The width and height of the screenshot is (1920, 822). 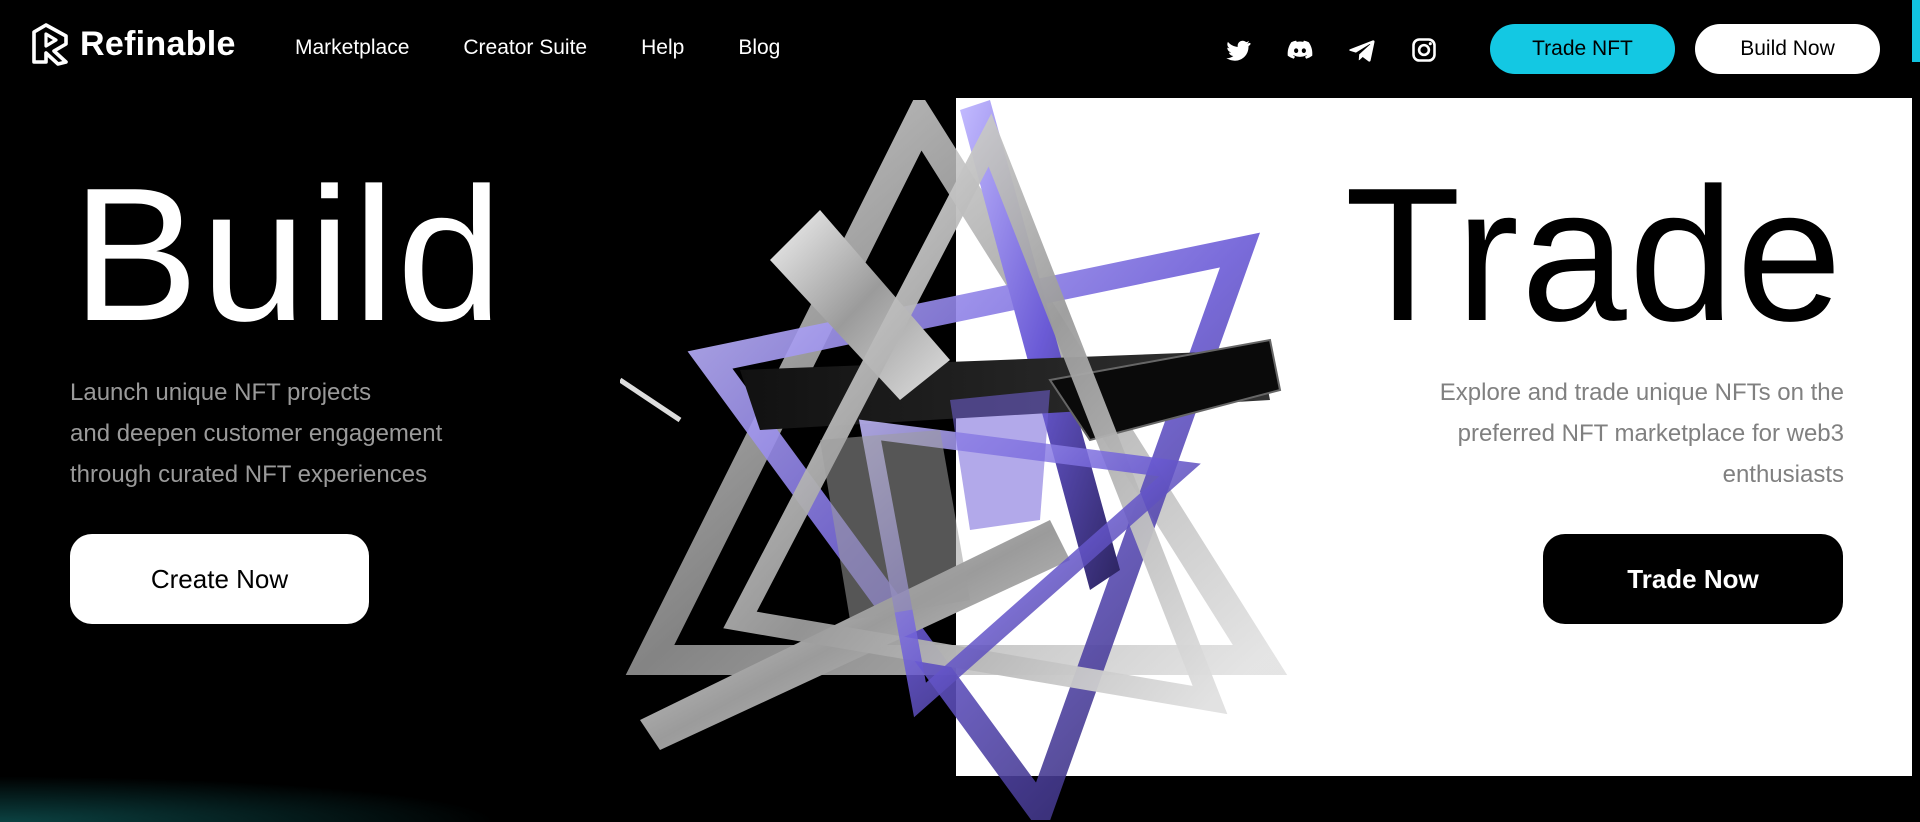 I want to click on trade-description-line: Explore and trade unique NFTs on the, so click(x=1641, y=392).